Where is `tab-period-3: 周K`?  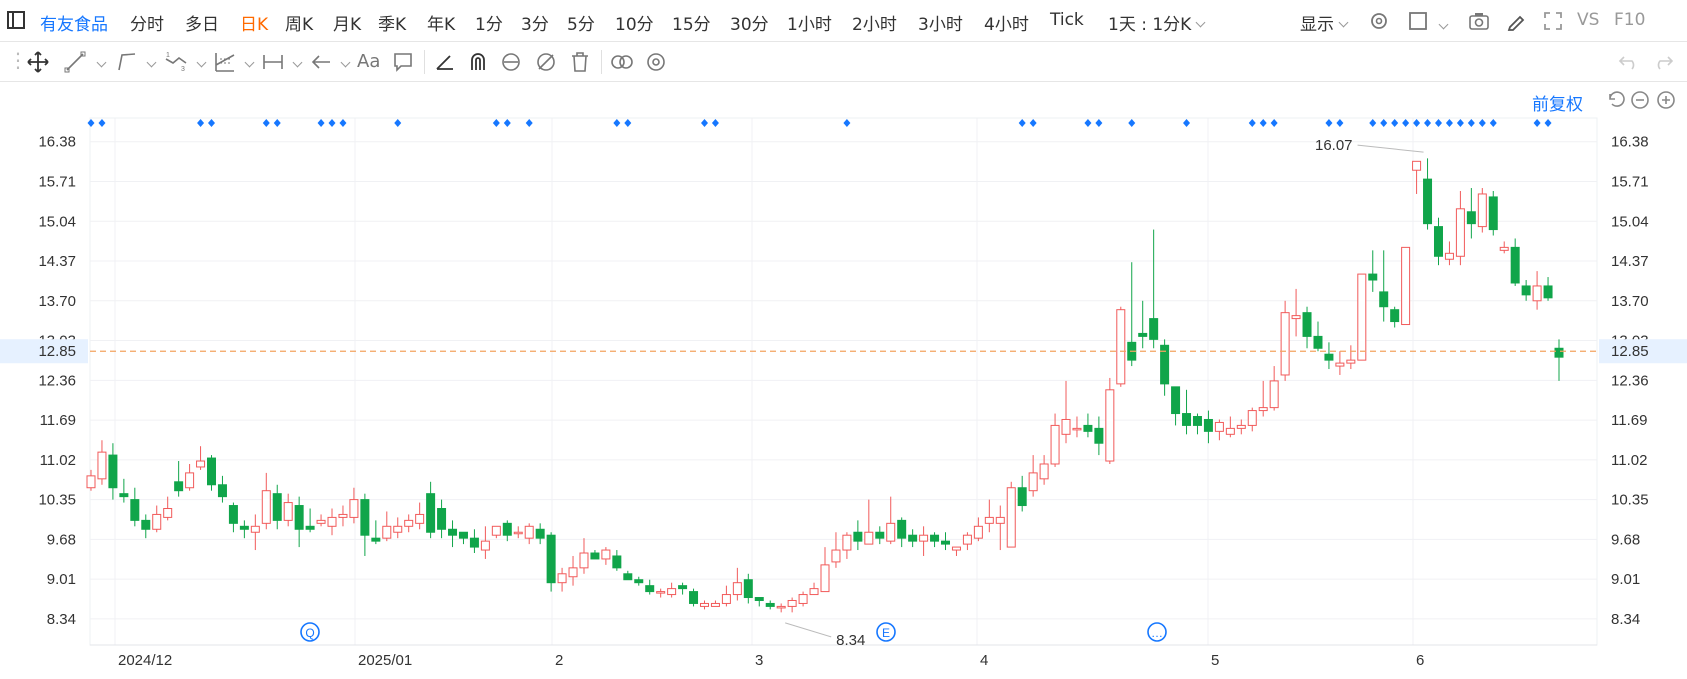 tab-period-3: 周K is located at coordinates (299, 22).